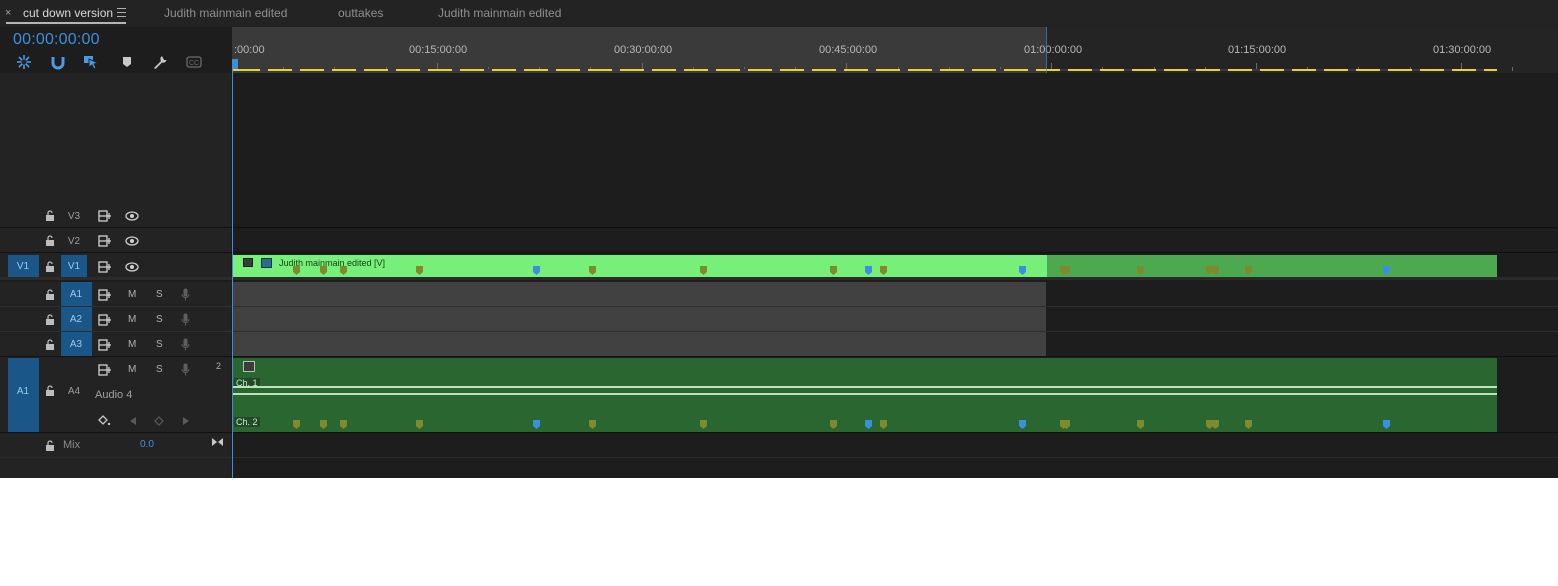  Describe the element at coordinates (74, 216) in the screenshot. I see `track-label: V3` at that location.